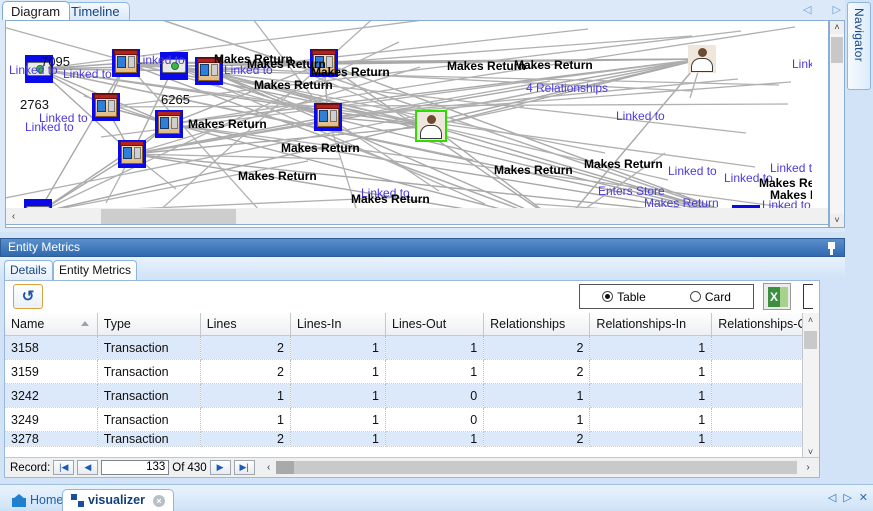 This screenshot has height=511, width=873. Describe the element at coordinates (837, 27) in the screenshot. I see `vscroll-up-icon: ˄` at that location.